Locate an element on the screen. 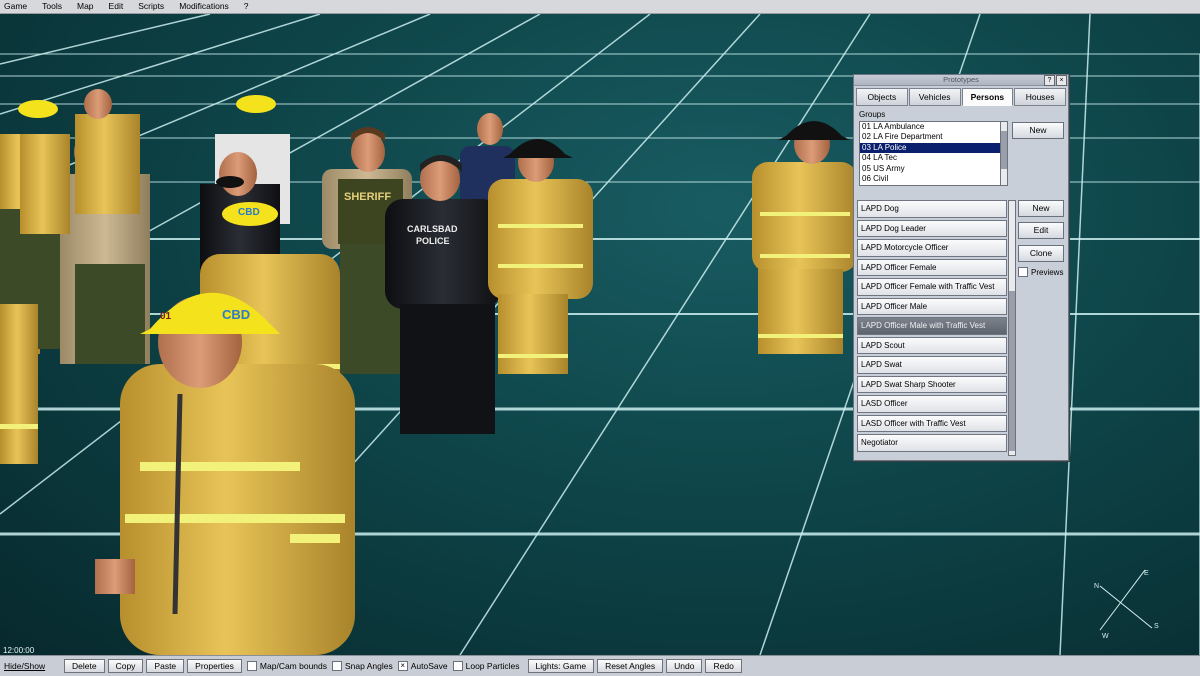  svg-text: POLICE is located at coordinates (433, 241).